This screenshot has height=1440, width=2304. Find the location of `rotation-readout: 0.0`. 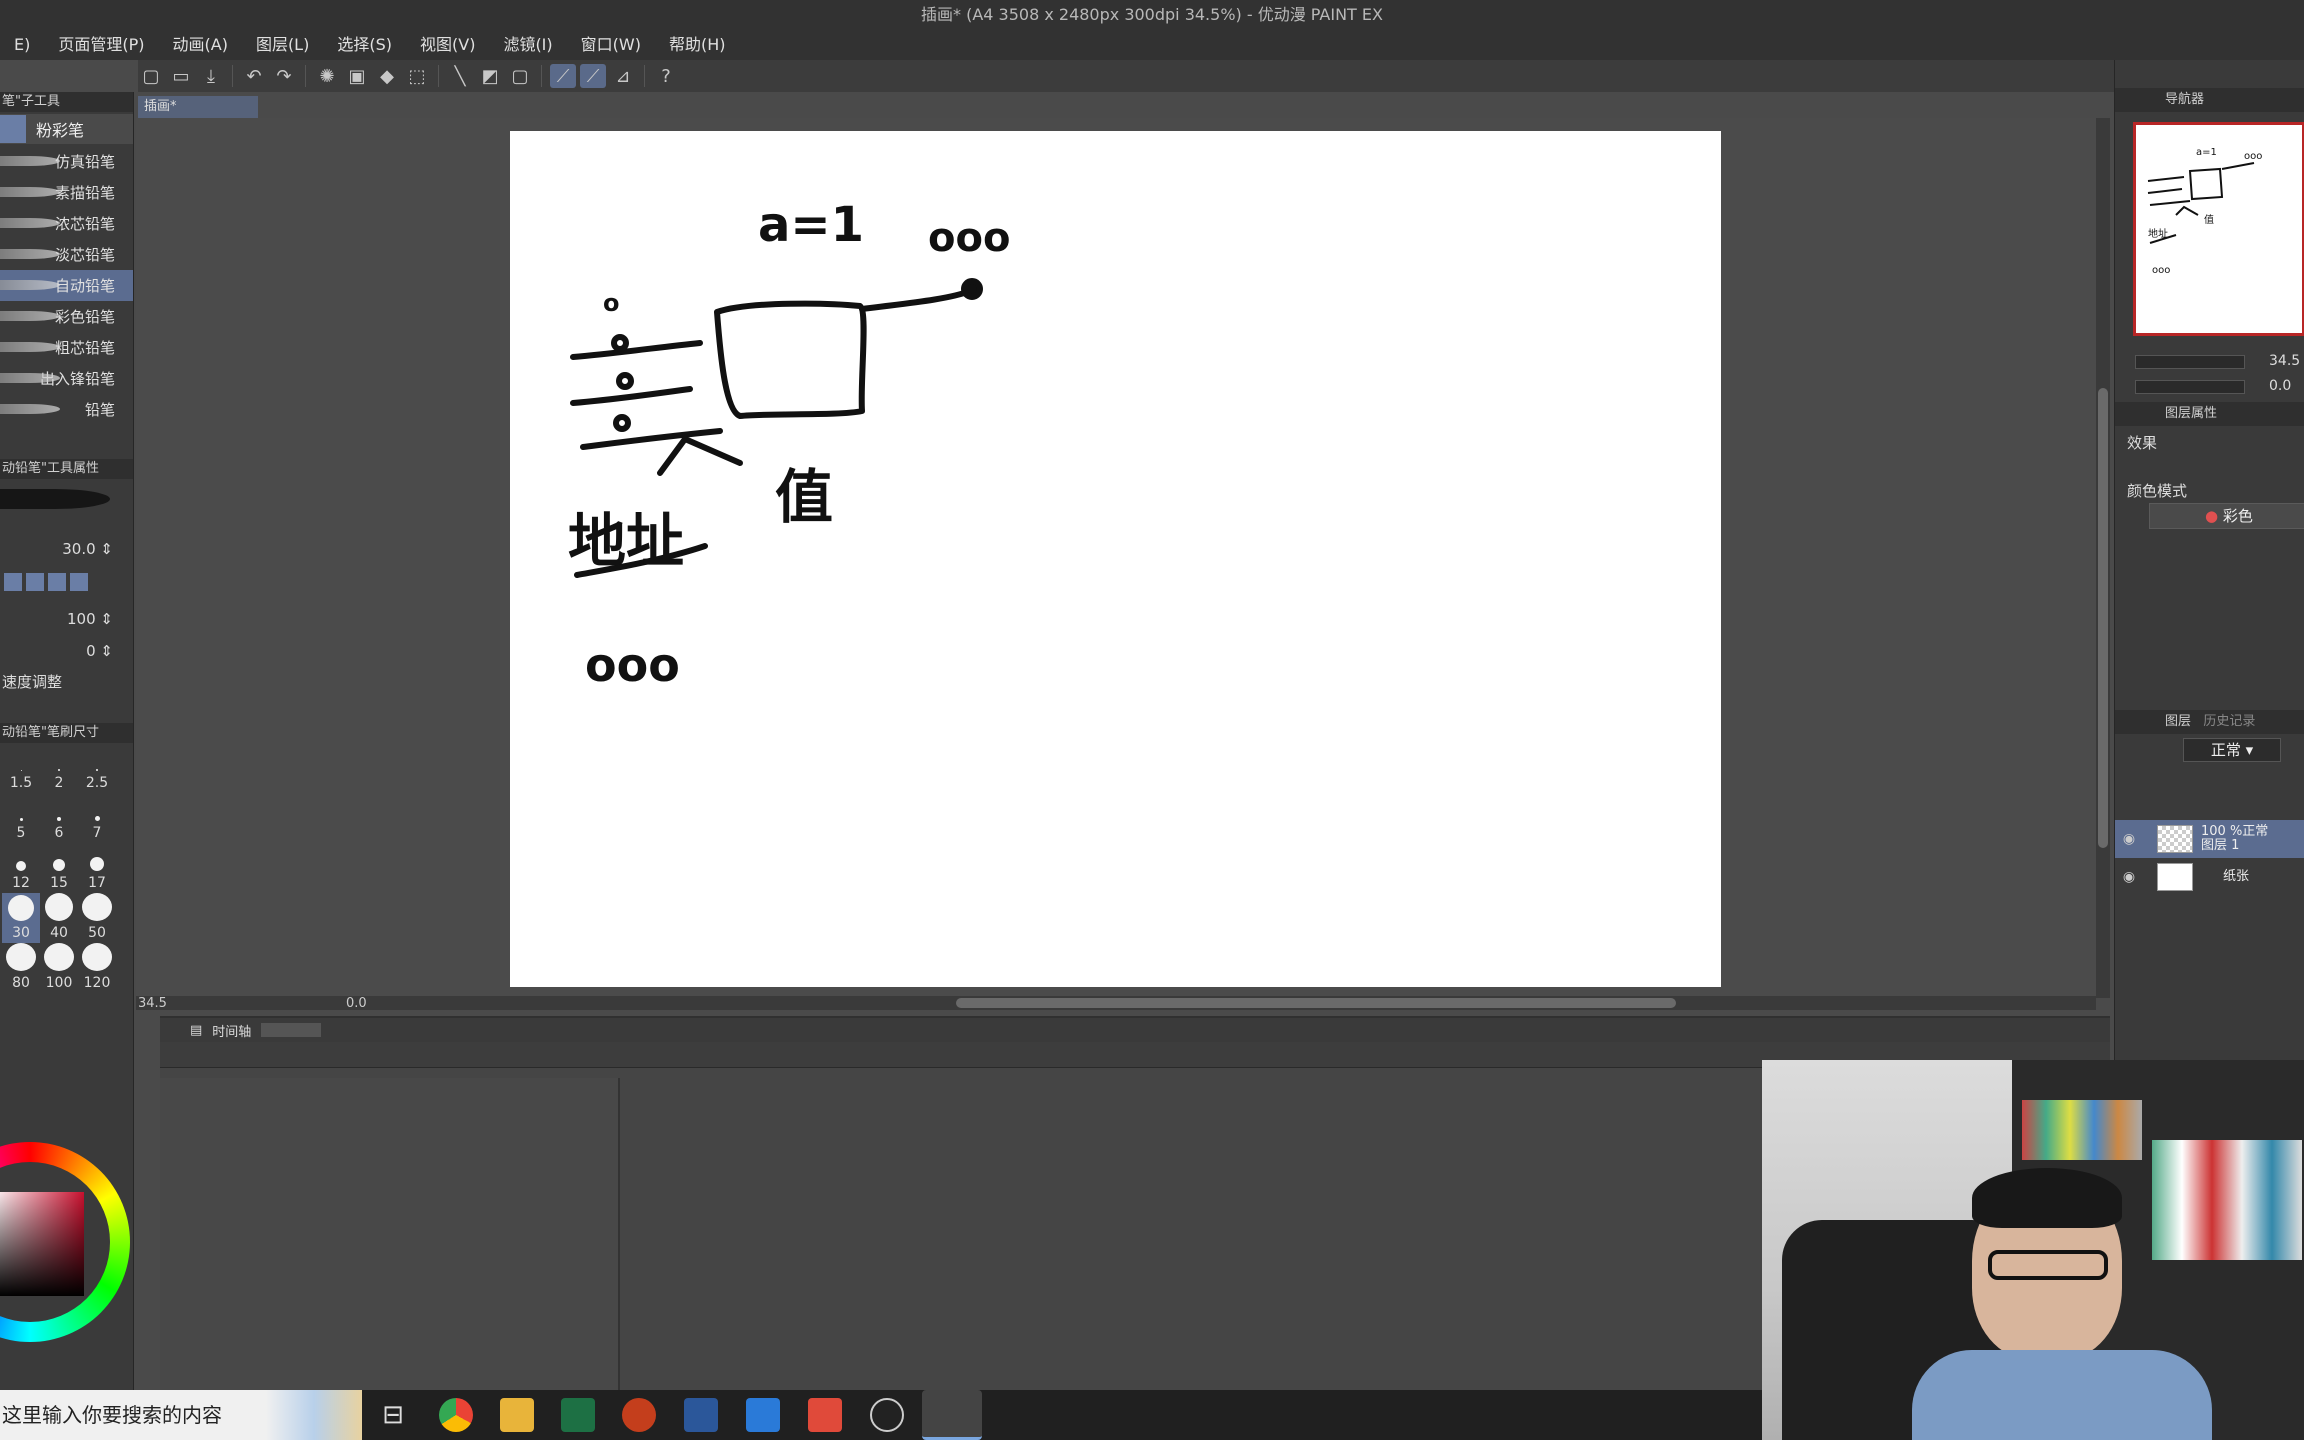

rotation-readout: 0.0 is located at coordinates (356, 1003).